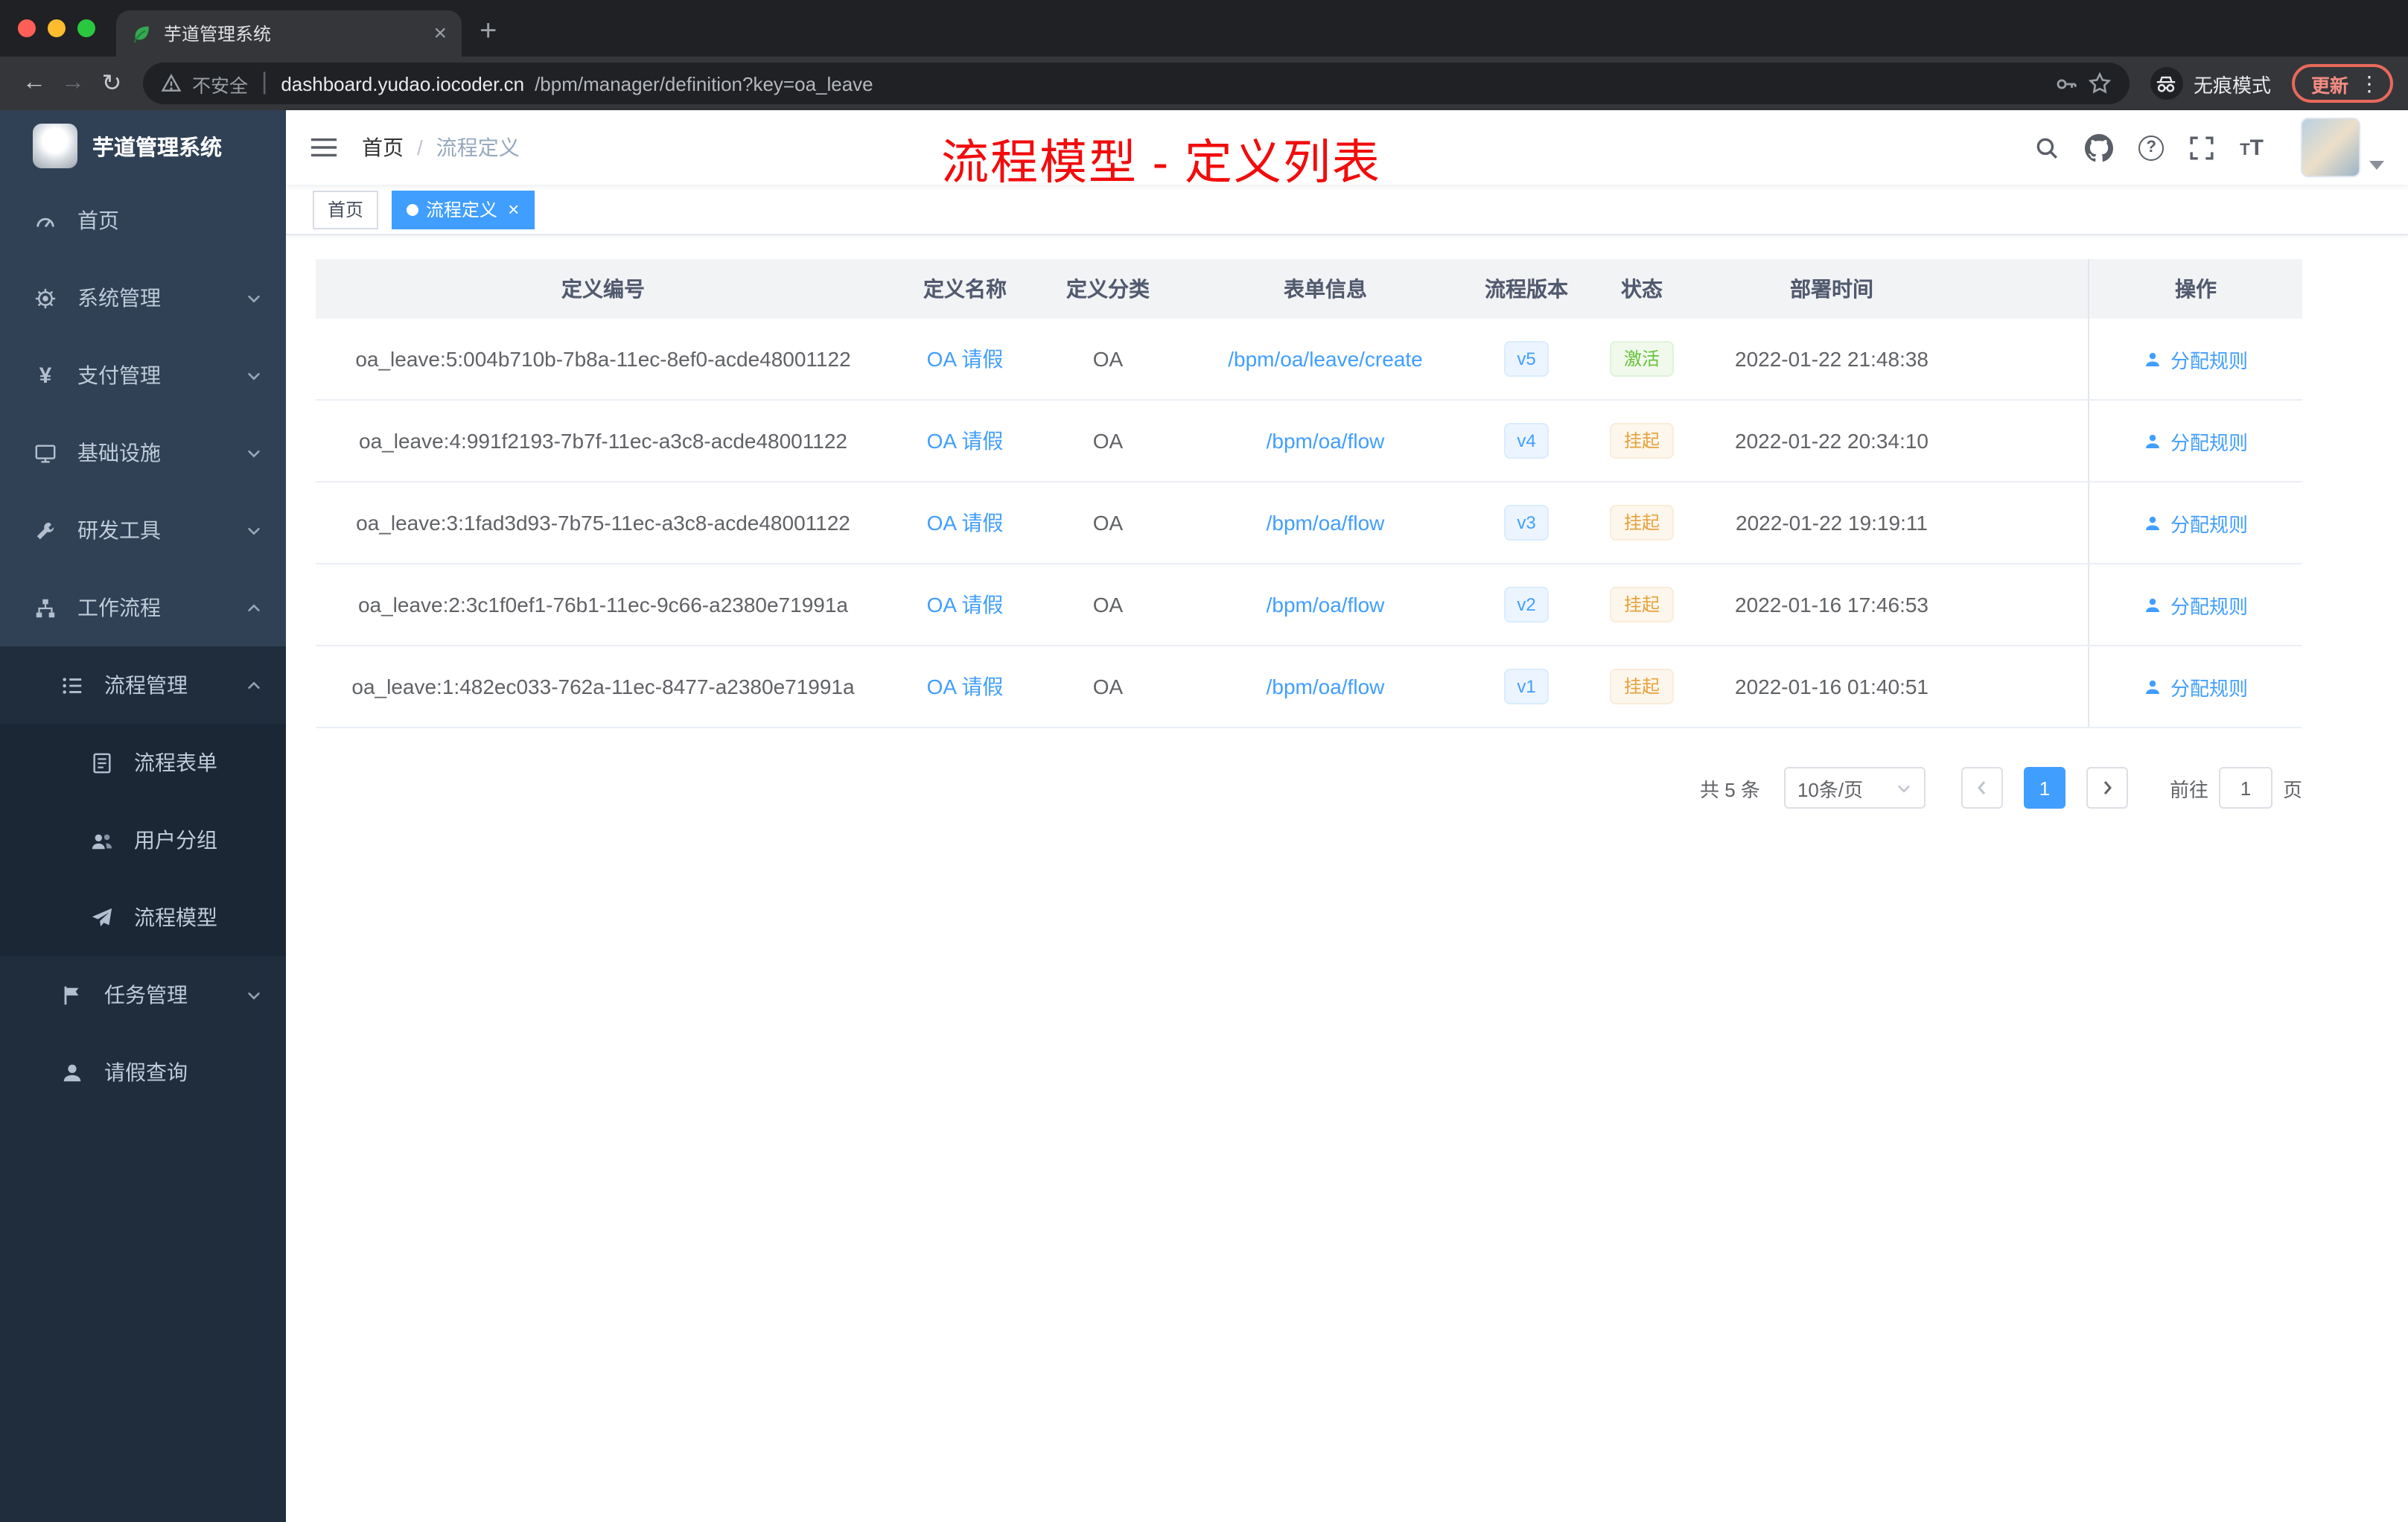 This screenshot has height=1522, width=2408. I want to click on sidebar-item-process-model: 流程模型, so click(143, 917).